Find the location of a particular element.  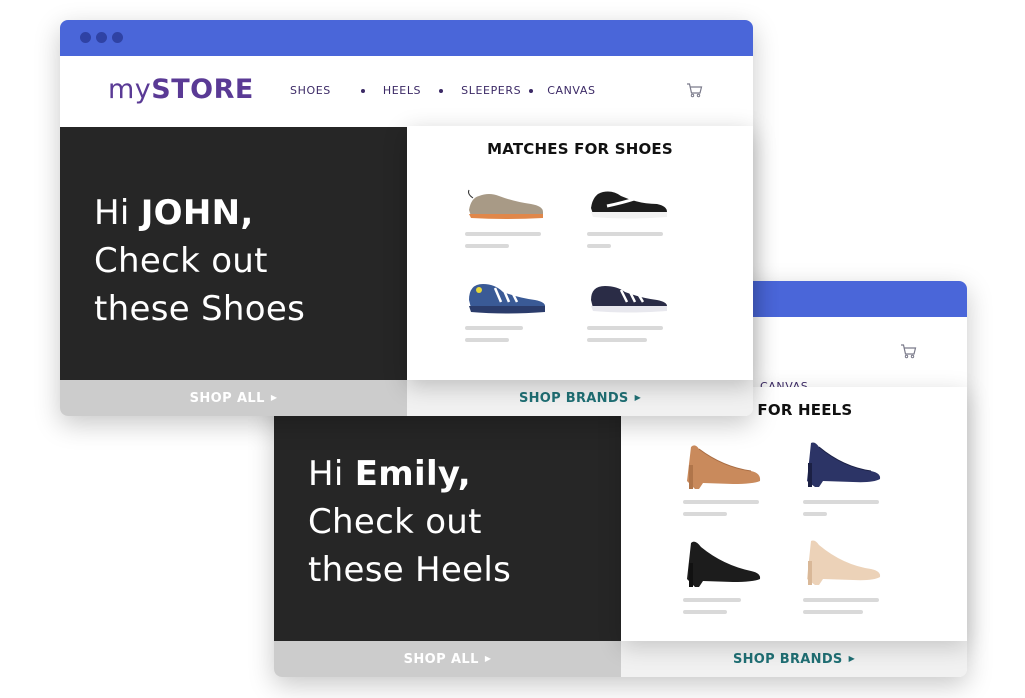

titlebar is located at coordinates (406, 38).